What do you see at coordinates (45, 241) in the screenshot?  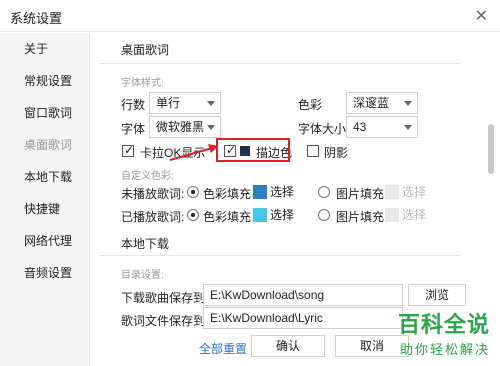 I see `sidebar-item-proxy: 网络代理` at bounding box center [45, 241].